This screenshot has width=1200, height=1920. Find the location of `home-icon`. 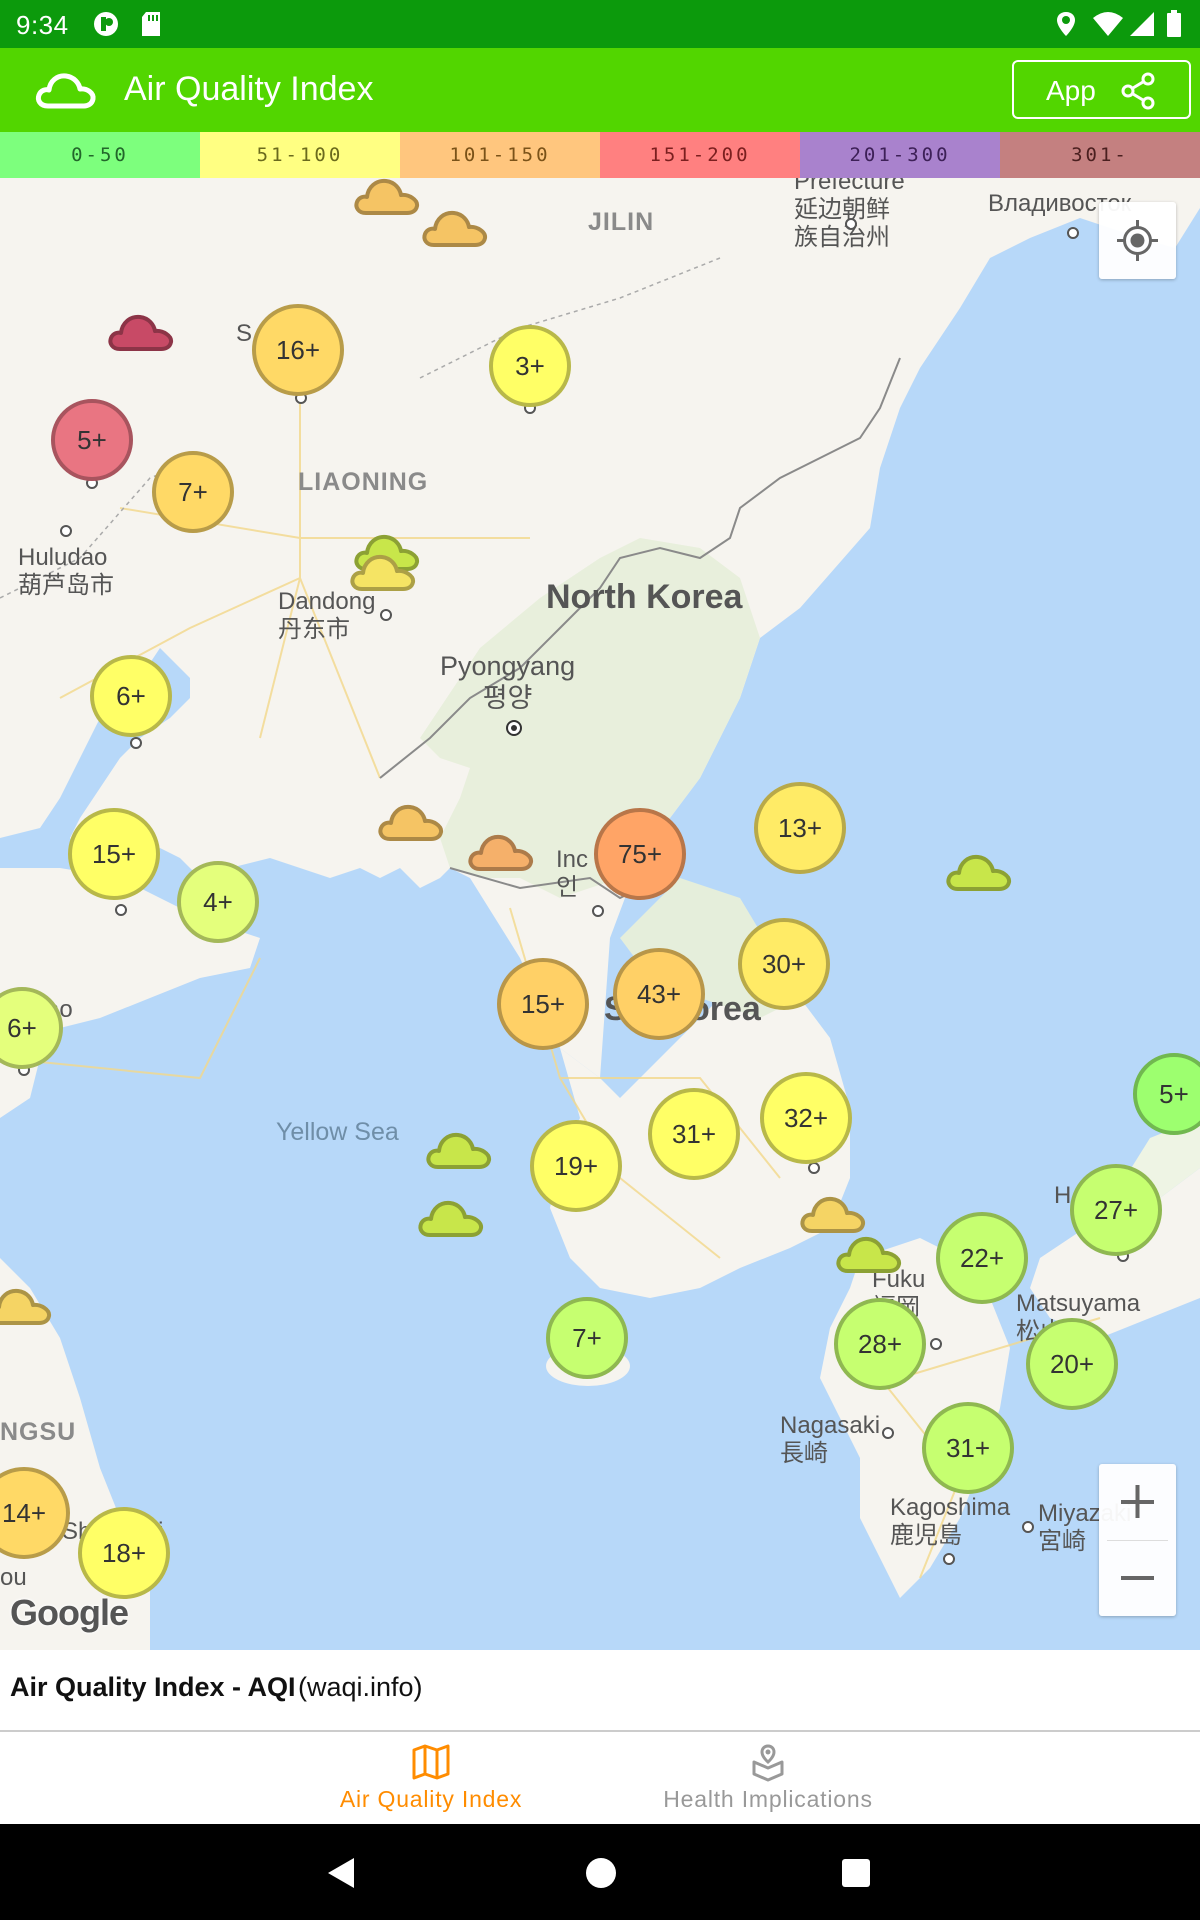

home-icon is located at coordinates (601, 1873).